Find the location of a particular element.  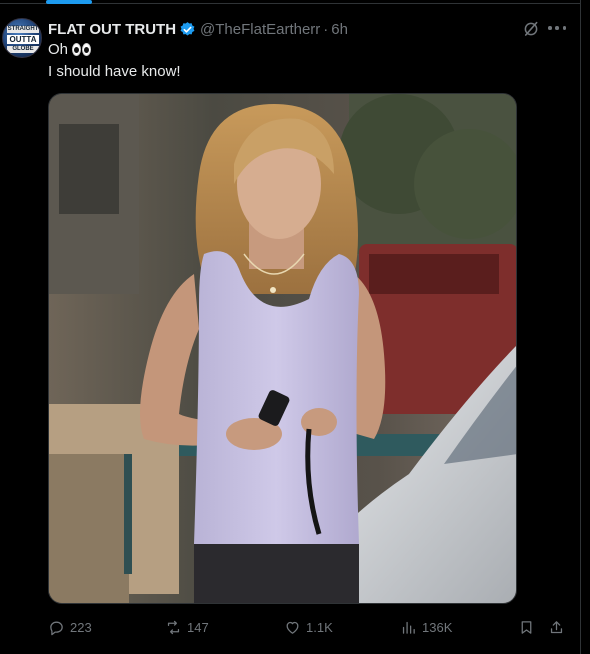

avatar-text-top: STRAIGHT is located at coordinates (23, 29).